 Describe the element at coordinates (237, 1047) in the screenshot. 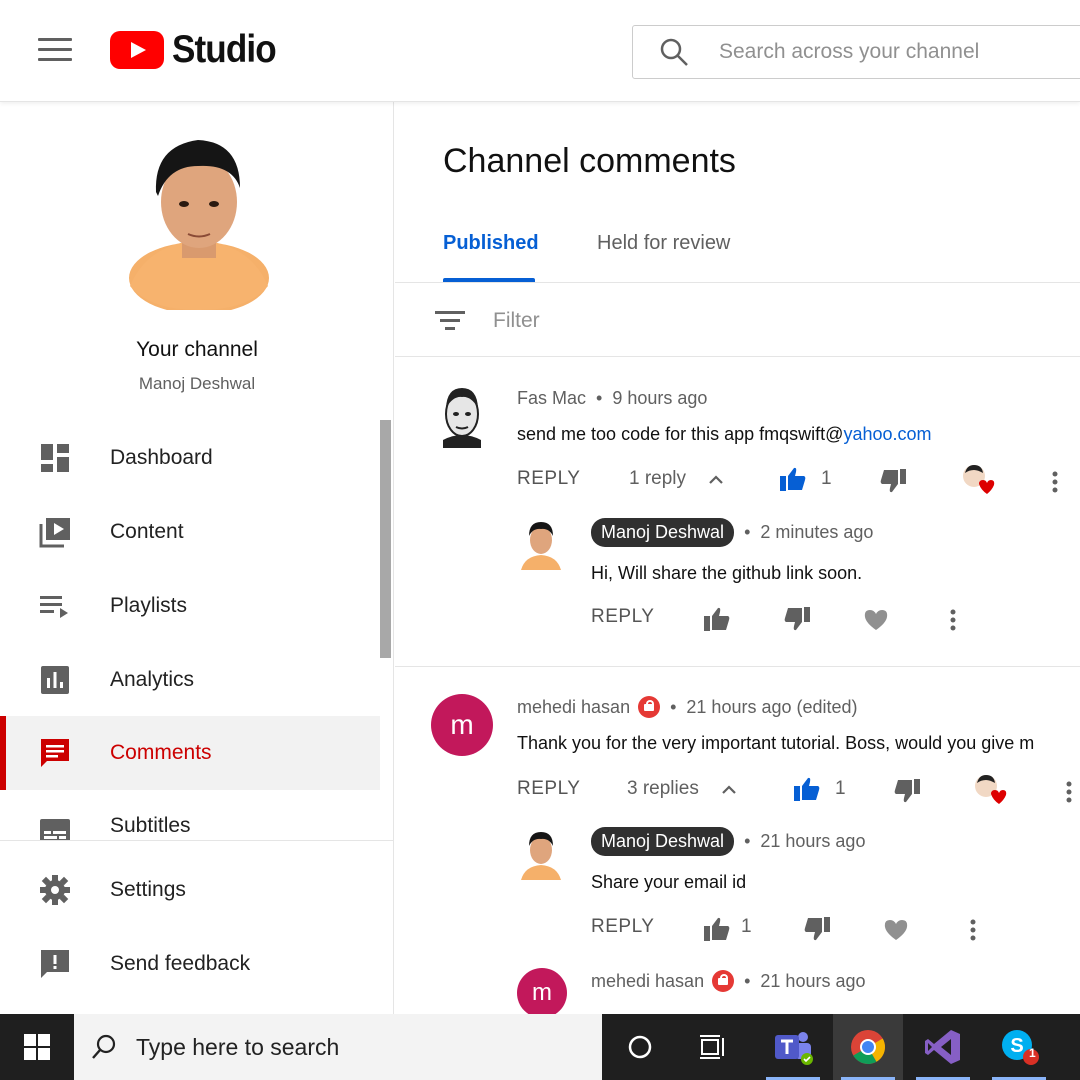

I see `taskbar-search-text: Type here to search` at that location.